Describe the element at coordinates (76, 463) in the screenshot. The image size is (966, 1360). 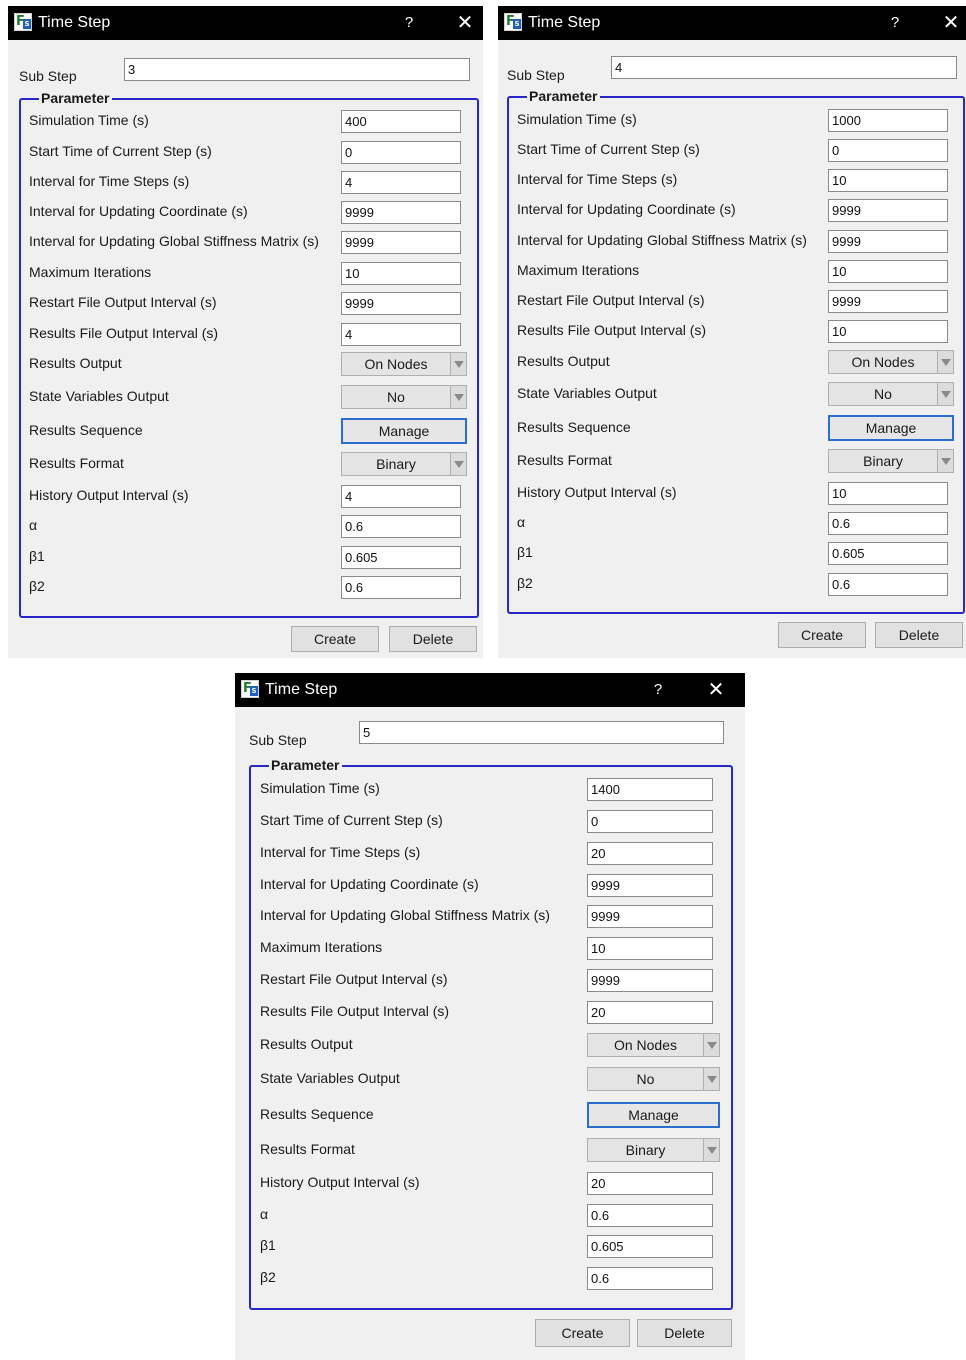
I see `results-format-label: Results Format` at that location.